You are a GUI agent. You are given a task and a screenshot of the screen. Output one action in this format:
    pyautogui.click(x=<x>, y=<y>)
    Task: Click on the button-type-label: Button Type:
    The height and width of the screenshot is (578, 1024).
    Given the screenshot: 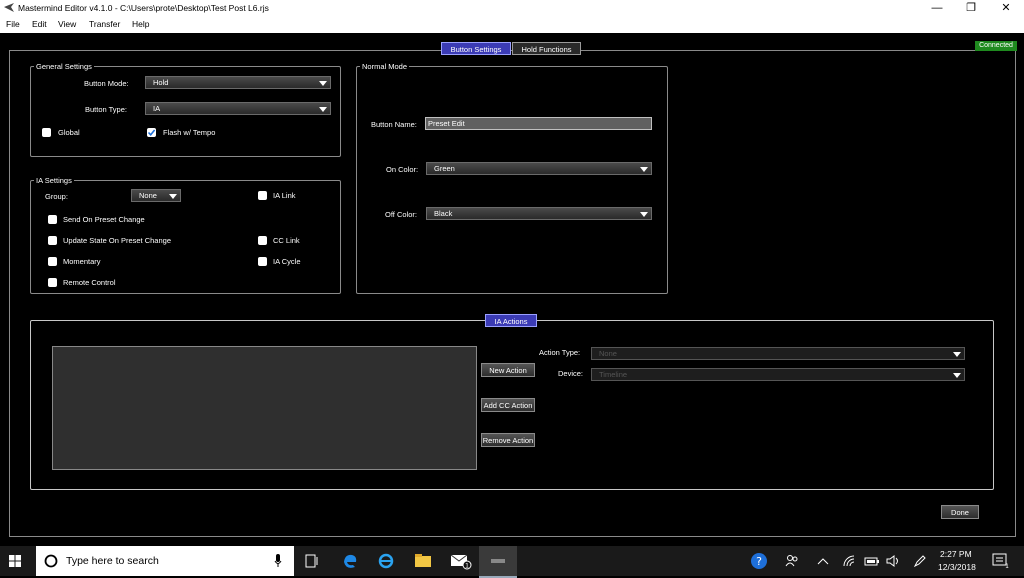 What is the action you would take?
    pyautogui.click(x=106, y=109)
    